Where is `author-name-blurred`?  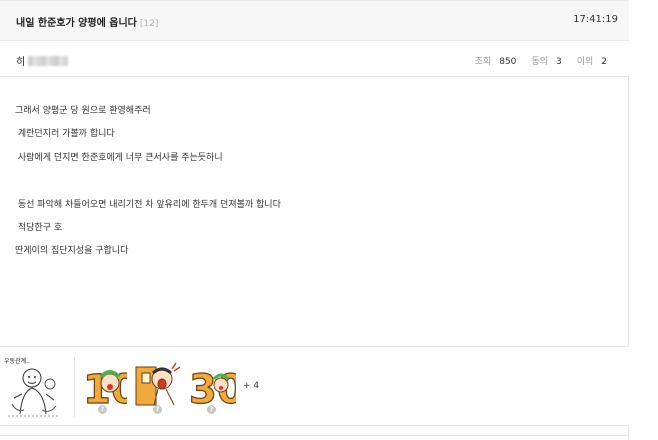 author-name-blurred is located at coordinates (48, 60).